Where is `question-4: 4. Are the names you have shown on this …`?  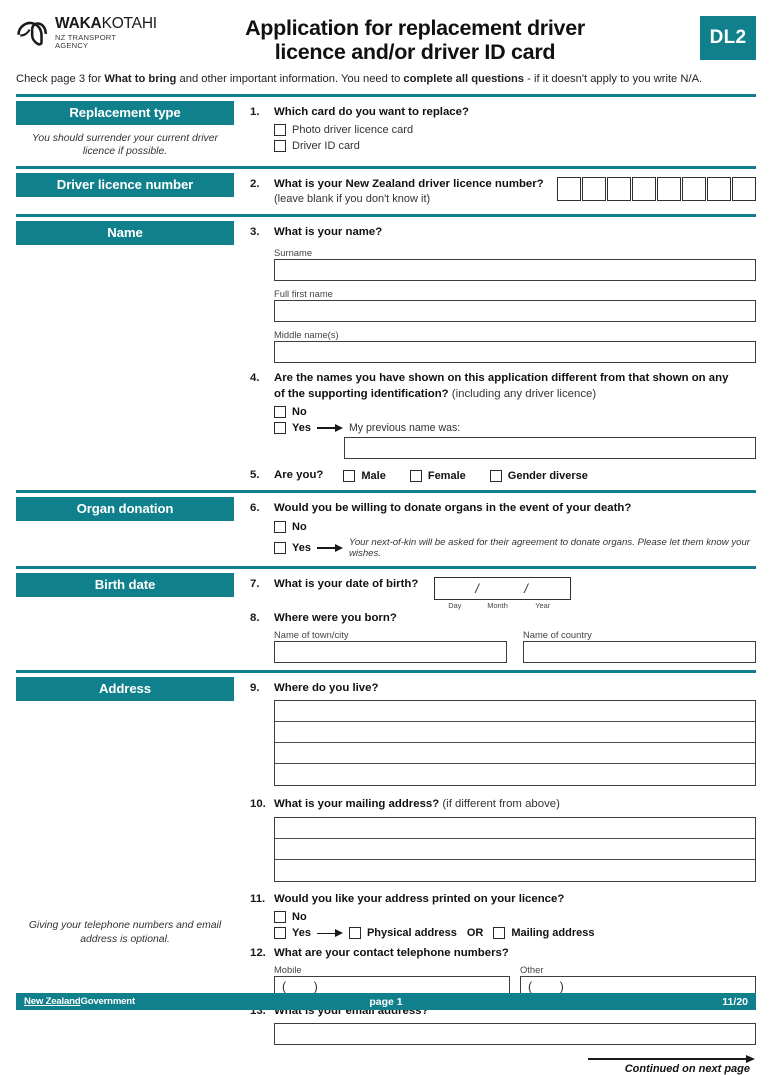 question-4: 4. Are the names you have shown on this … is located at coordinates (503, 415).